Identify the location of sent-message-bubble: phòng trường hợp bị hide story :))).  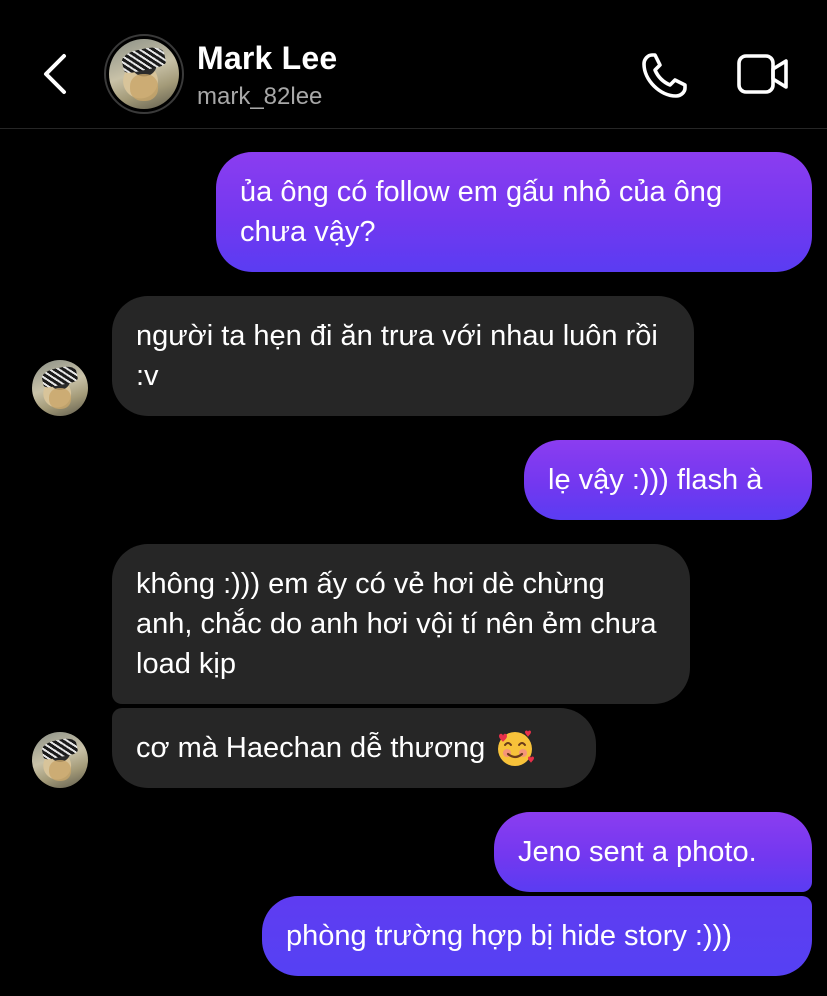
(537, 936).